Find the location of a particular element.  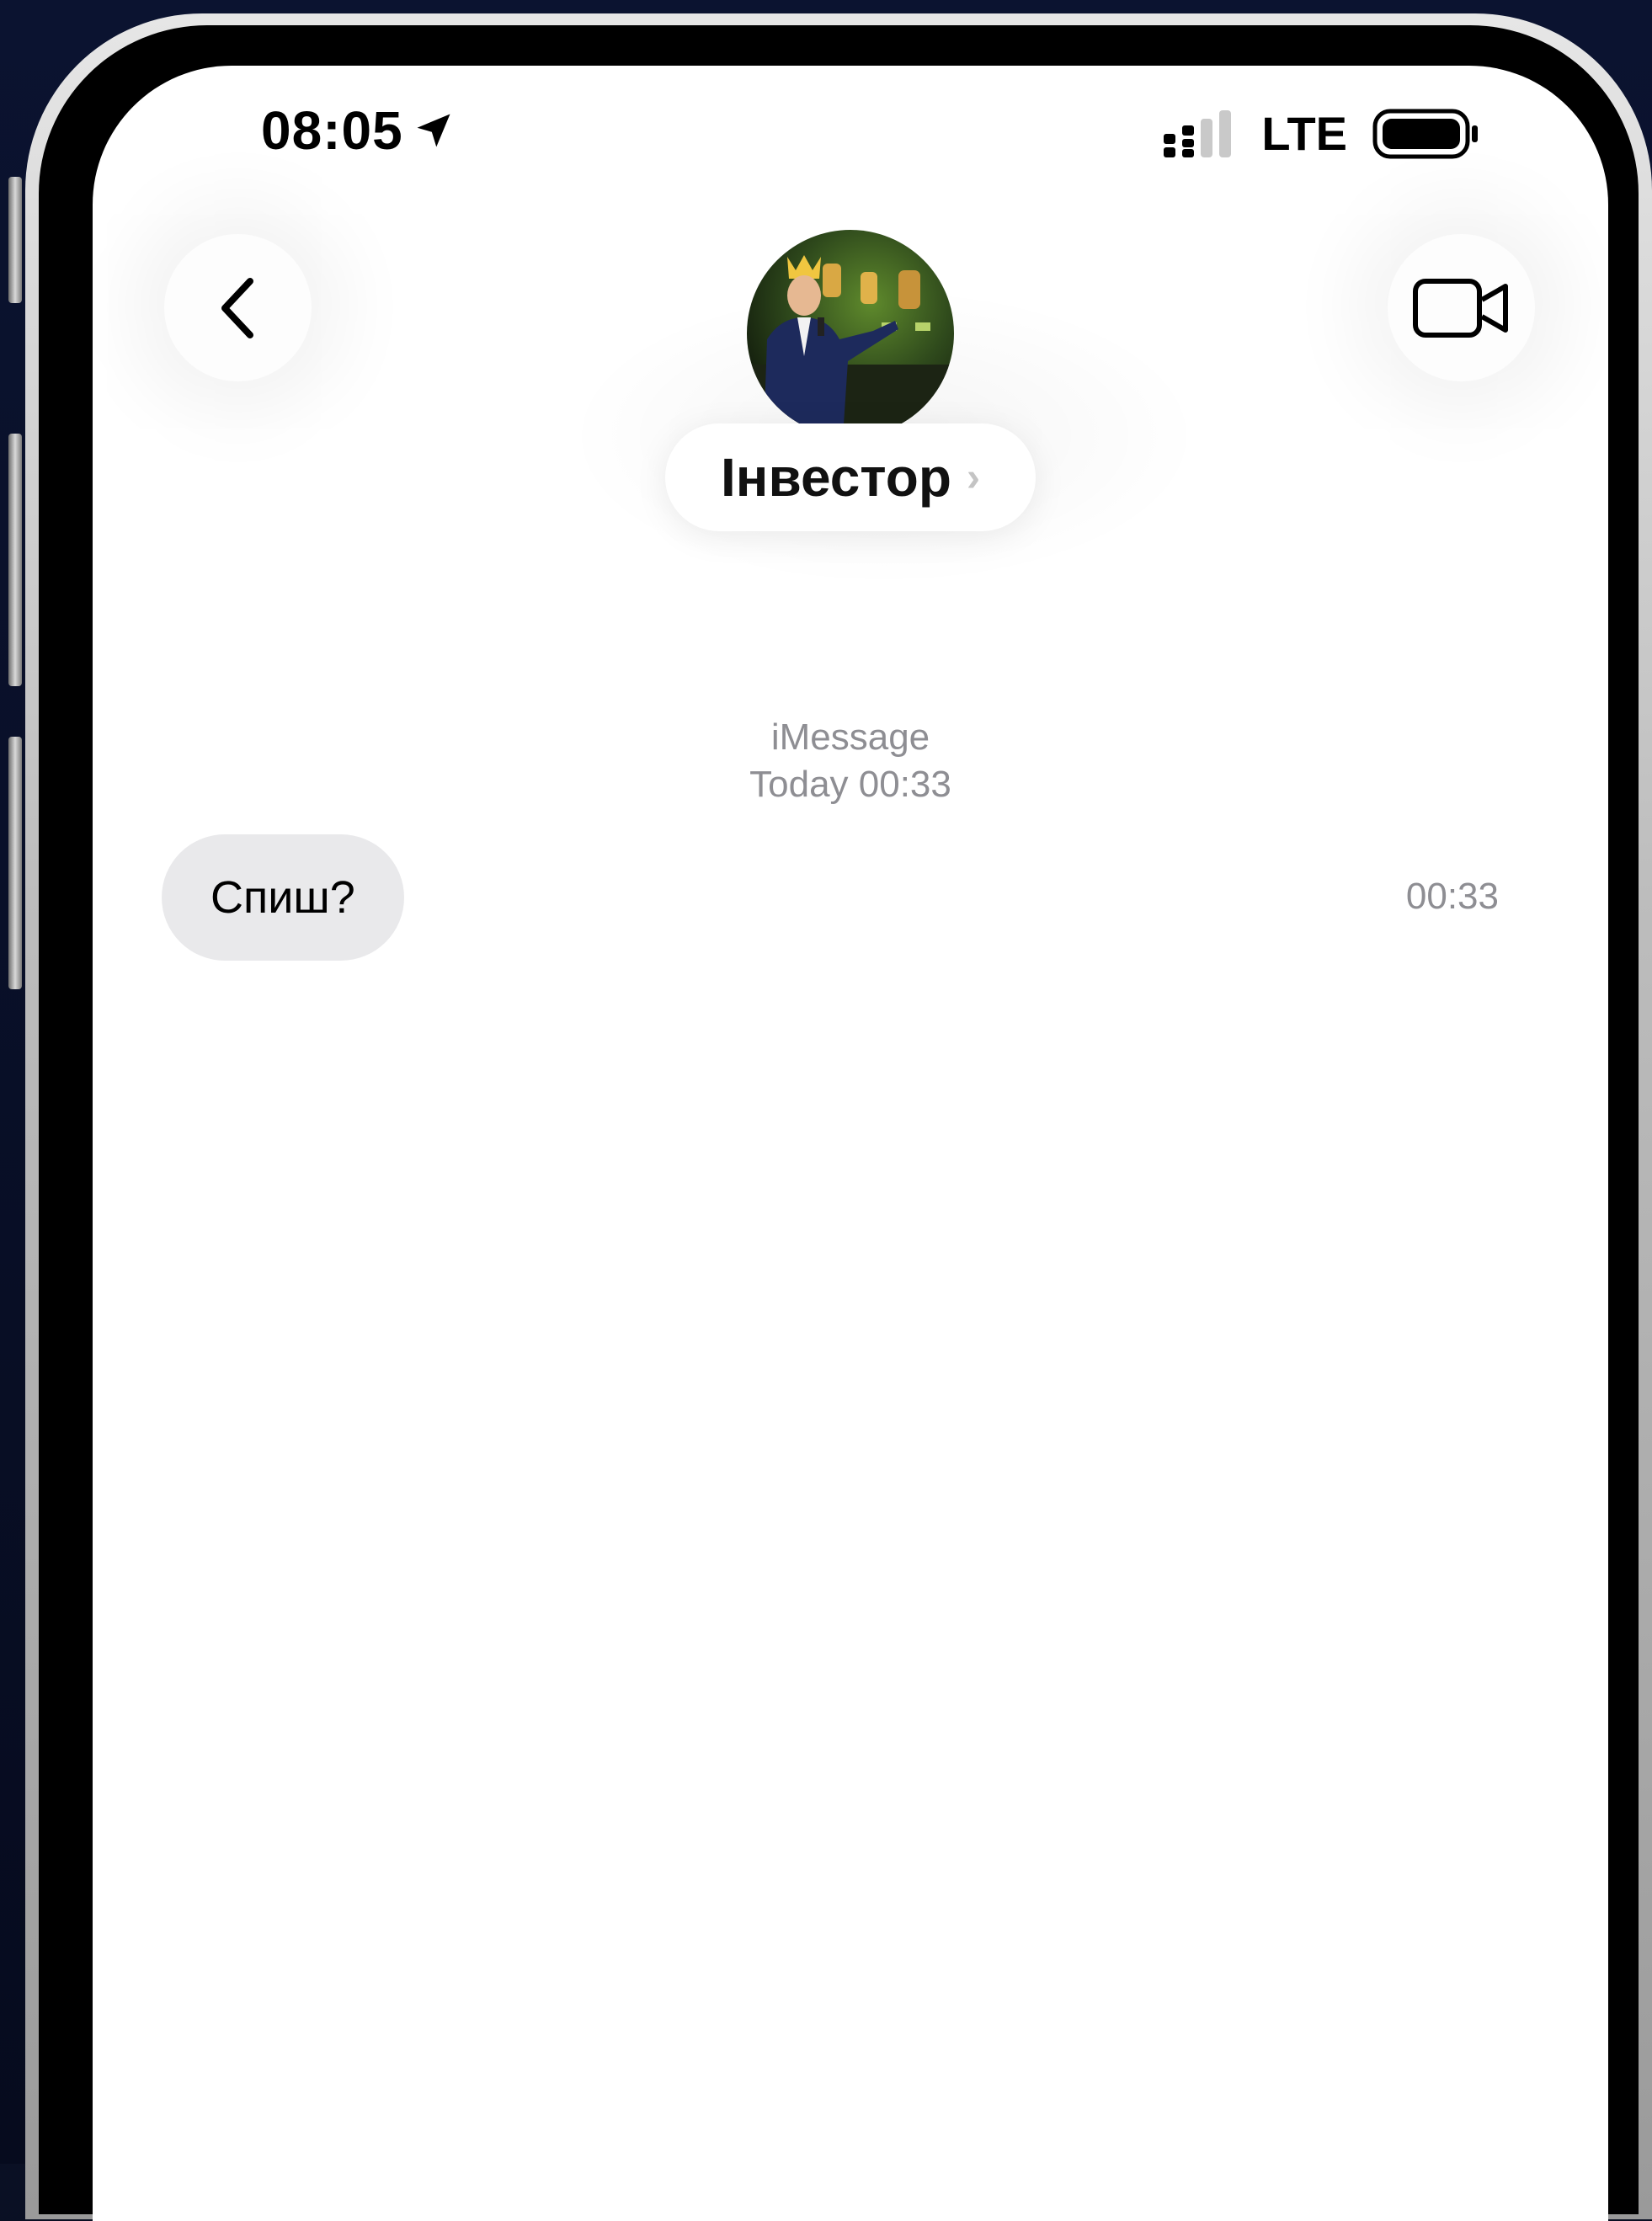

volume-down-button is located at coordinates (15, 863).